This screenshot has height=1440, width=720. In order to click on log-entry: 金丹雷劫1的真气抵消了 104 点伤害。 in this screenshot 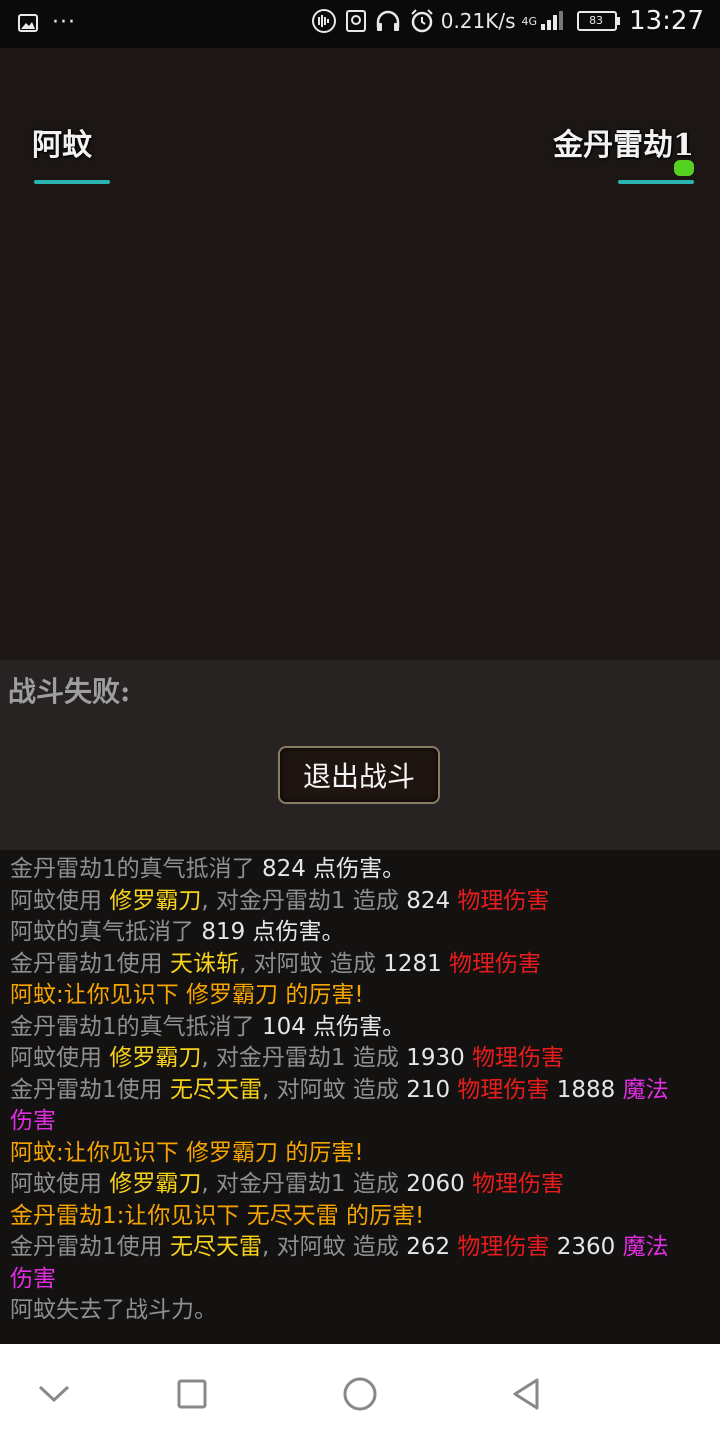, I will do `click(350, 1028)`.